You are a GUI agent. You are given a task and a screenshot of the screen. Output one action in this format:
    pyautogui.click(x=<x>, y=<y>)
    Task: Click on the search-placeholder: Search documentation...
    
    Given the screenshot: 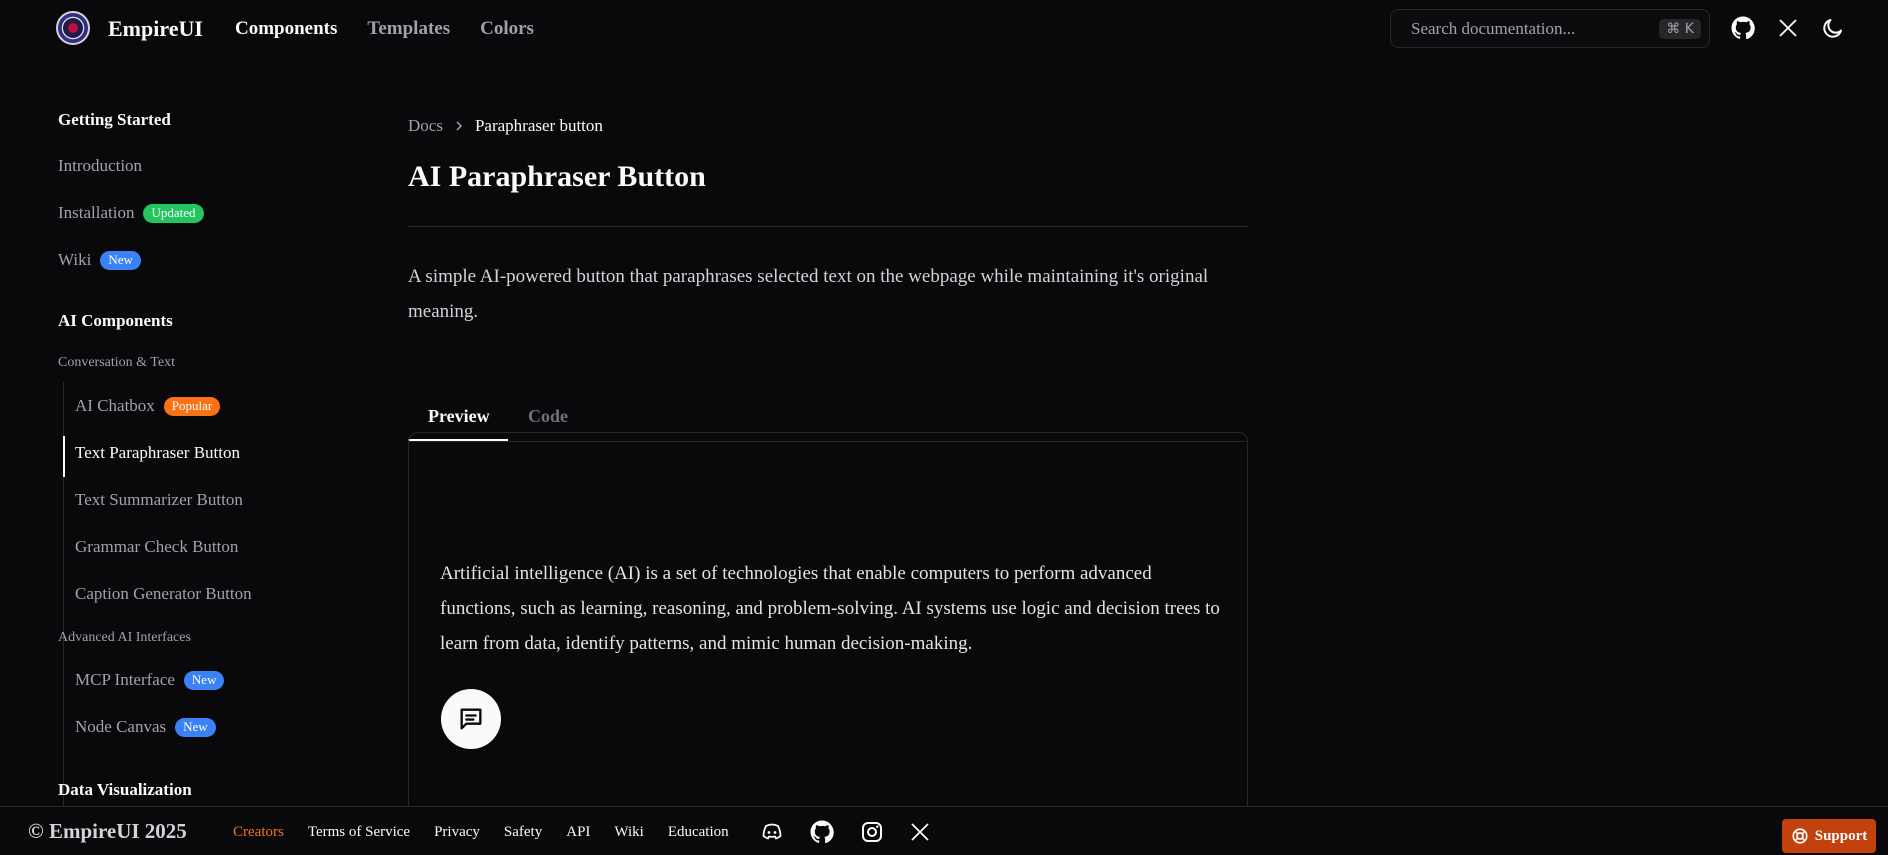 What is the action you would take?
    pyautogui.click(x=1493, y=28)
    